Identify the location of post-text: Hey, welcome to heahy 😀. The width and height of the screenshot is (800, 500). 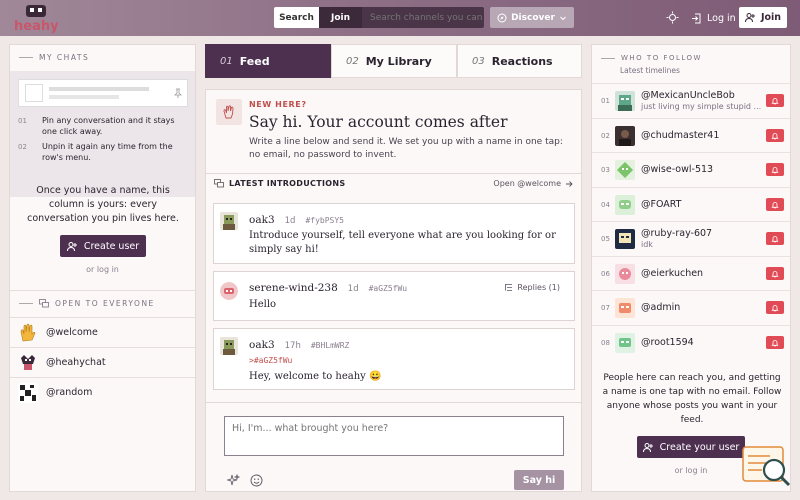
(315, 376).